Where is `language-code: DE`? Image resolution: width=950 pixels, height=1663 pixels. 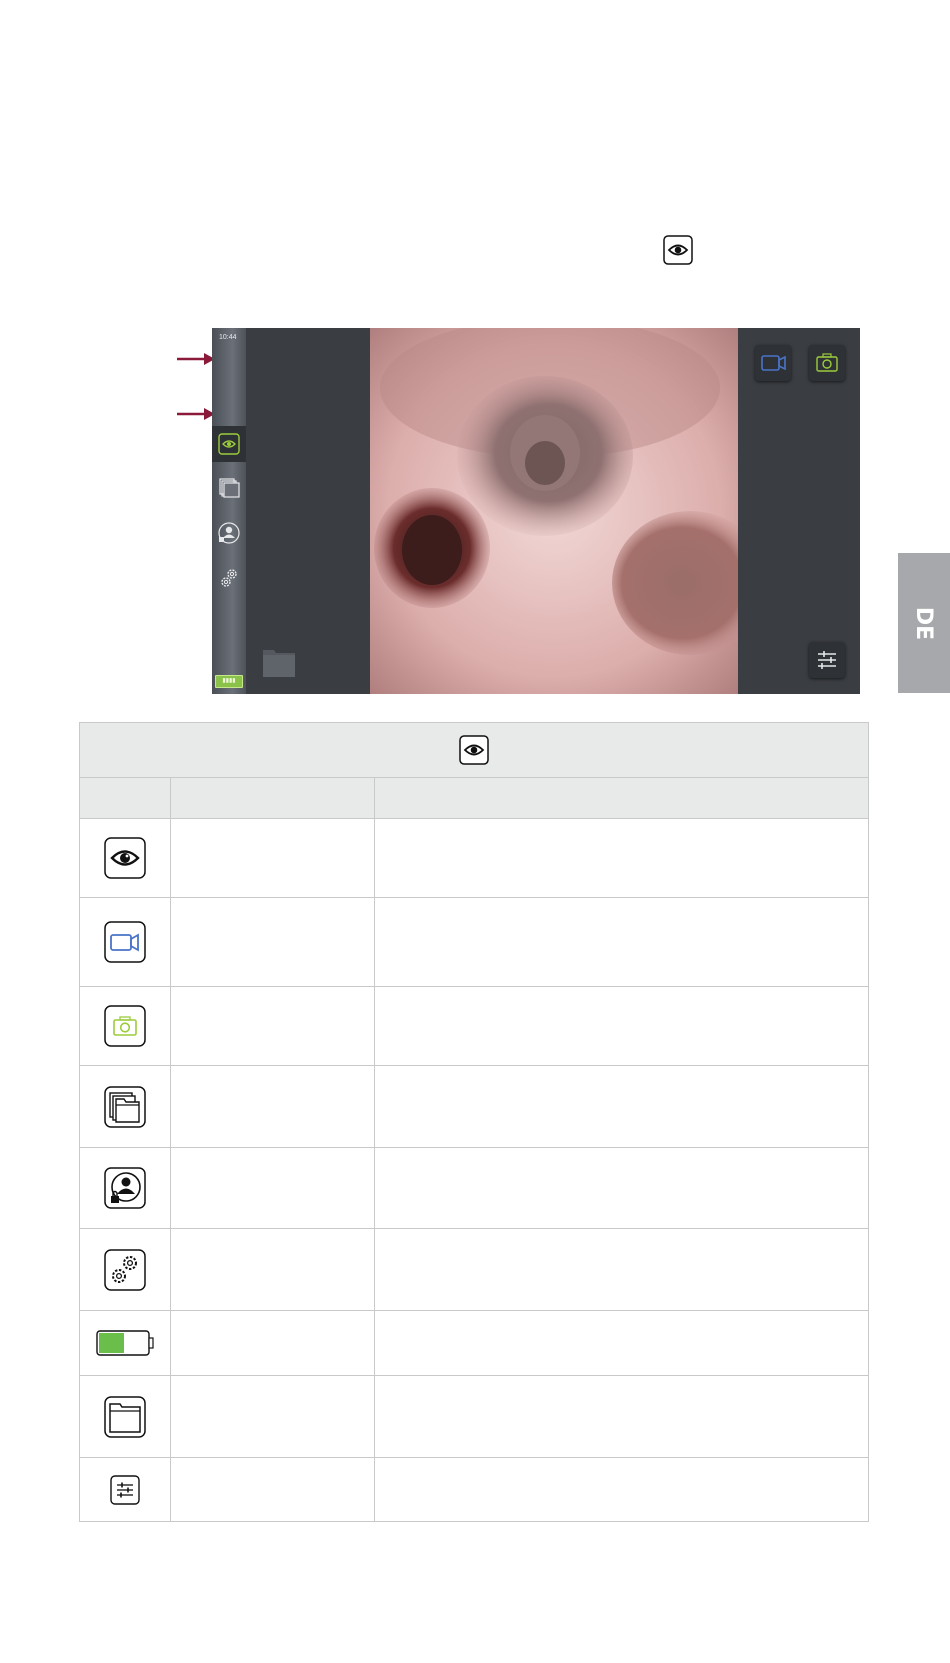 language-code: DE is located at coordinates (924, 623).